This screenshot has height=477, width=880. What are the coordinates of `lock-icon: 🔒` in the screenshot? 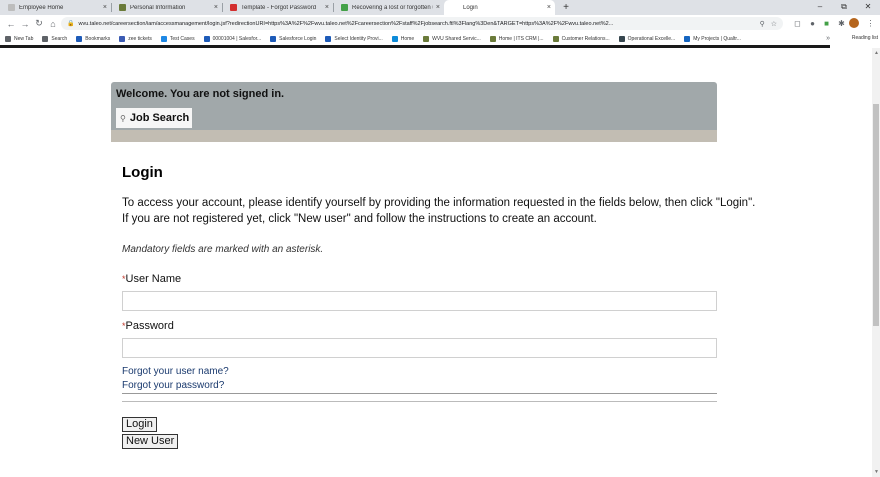 It's located at (70, 23).